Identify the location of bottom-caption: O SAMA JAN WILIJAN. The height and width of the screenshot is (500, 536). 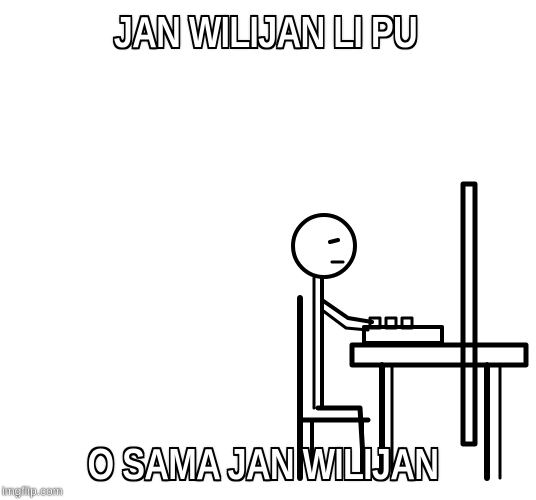
(265, 465).